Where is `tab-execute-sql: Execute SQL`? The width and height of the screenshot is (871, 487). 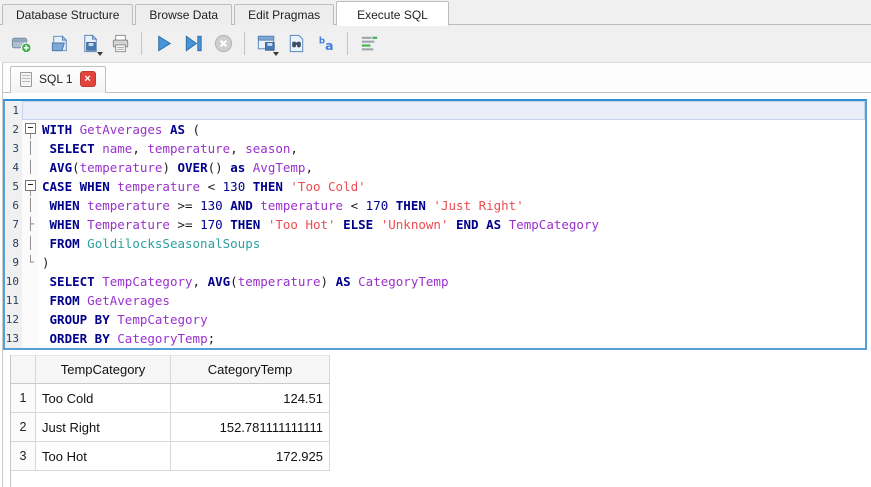 tab-execute-sql: Execute SQL is located at coordinates (392, 13).